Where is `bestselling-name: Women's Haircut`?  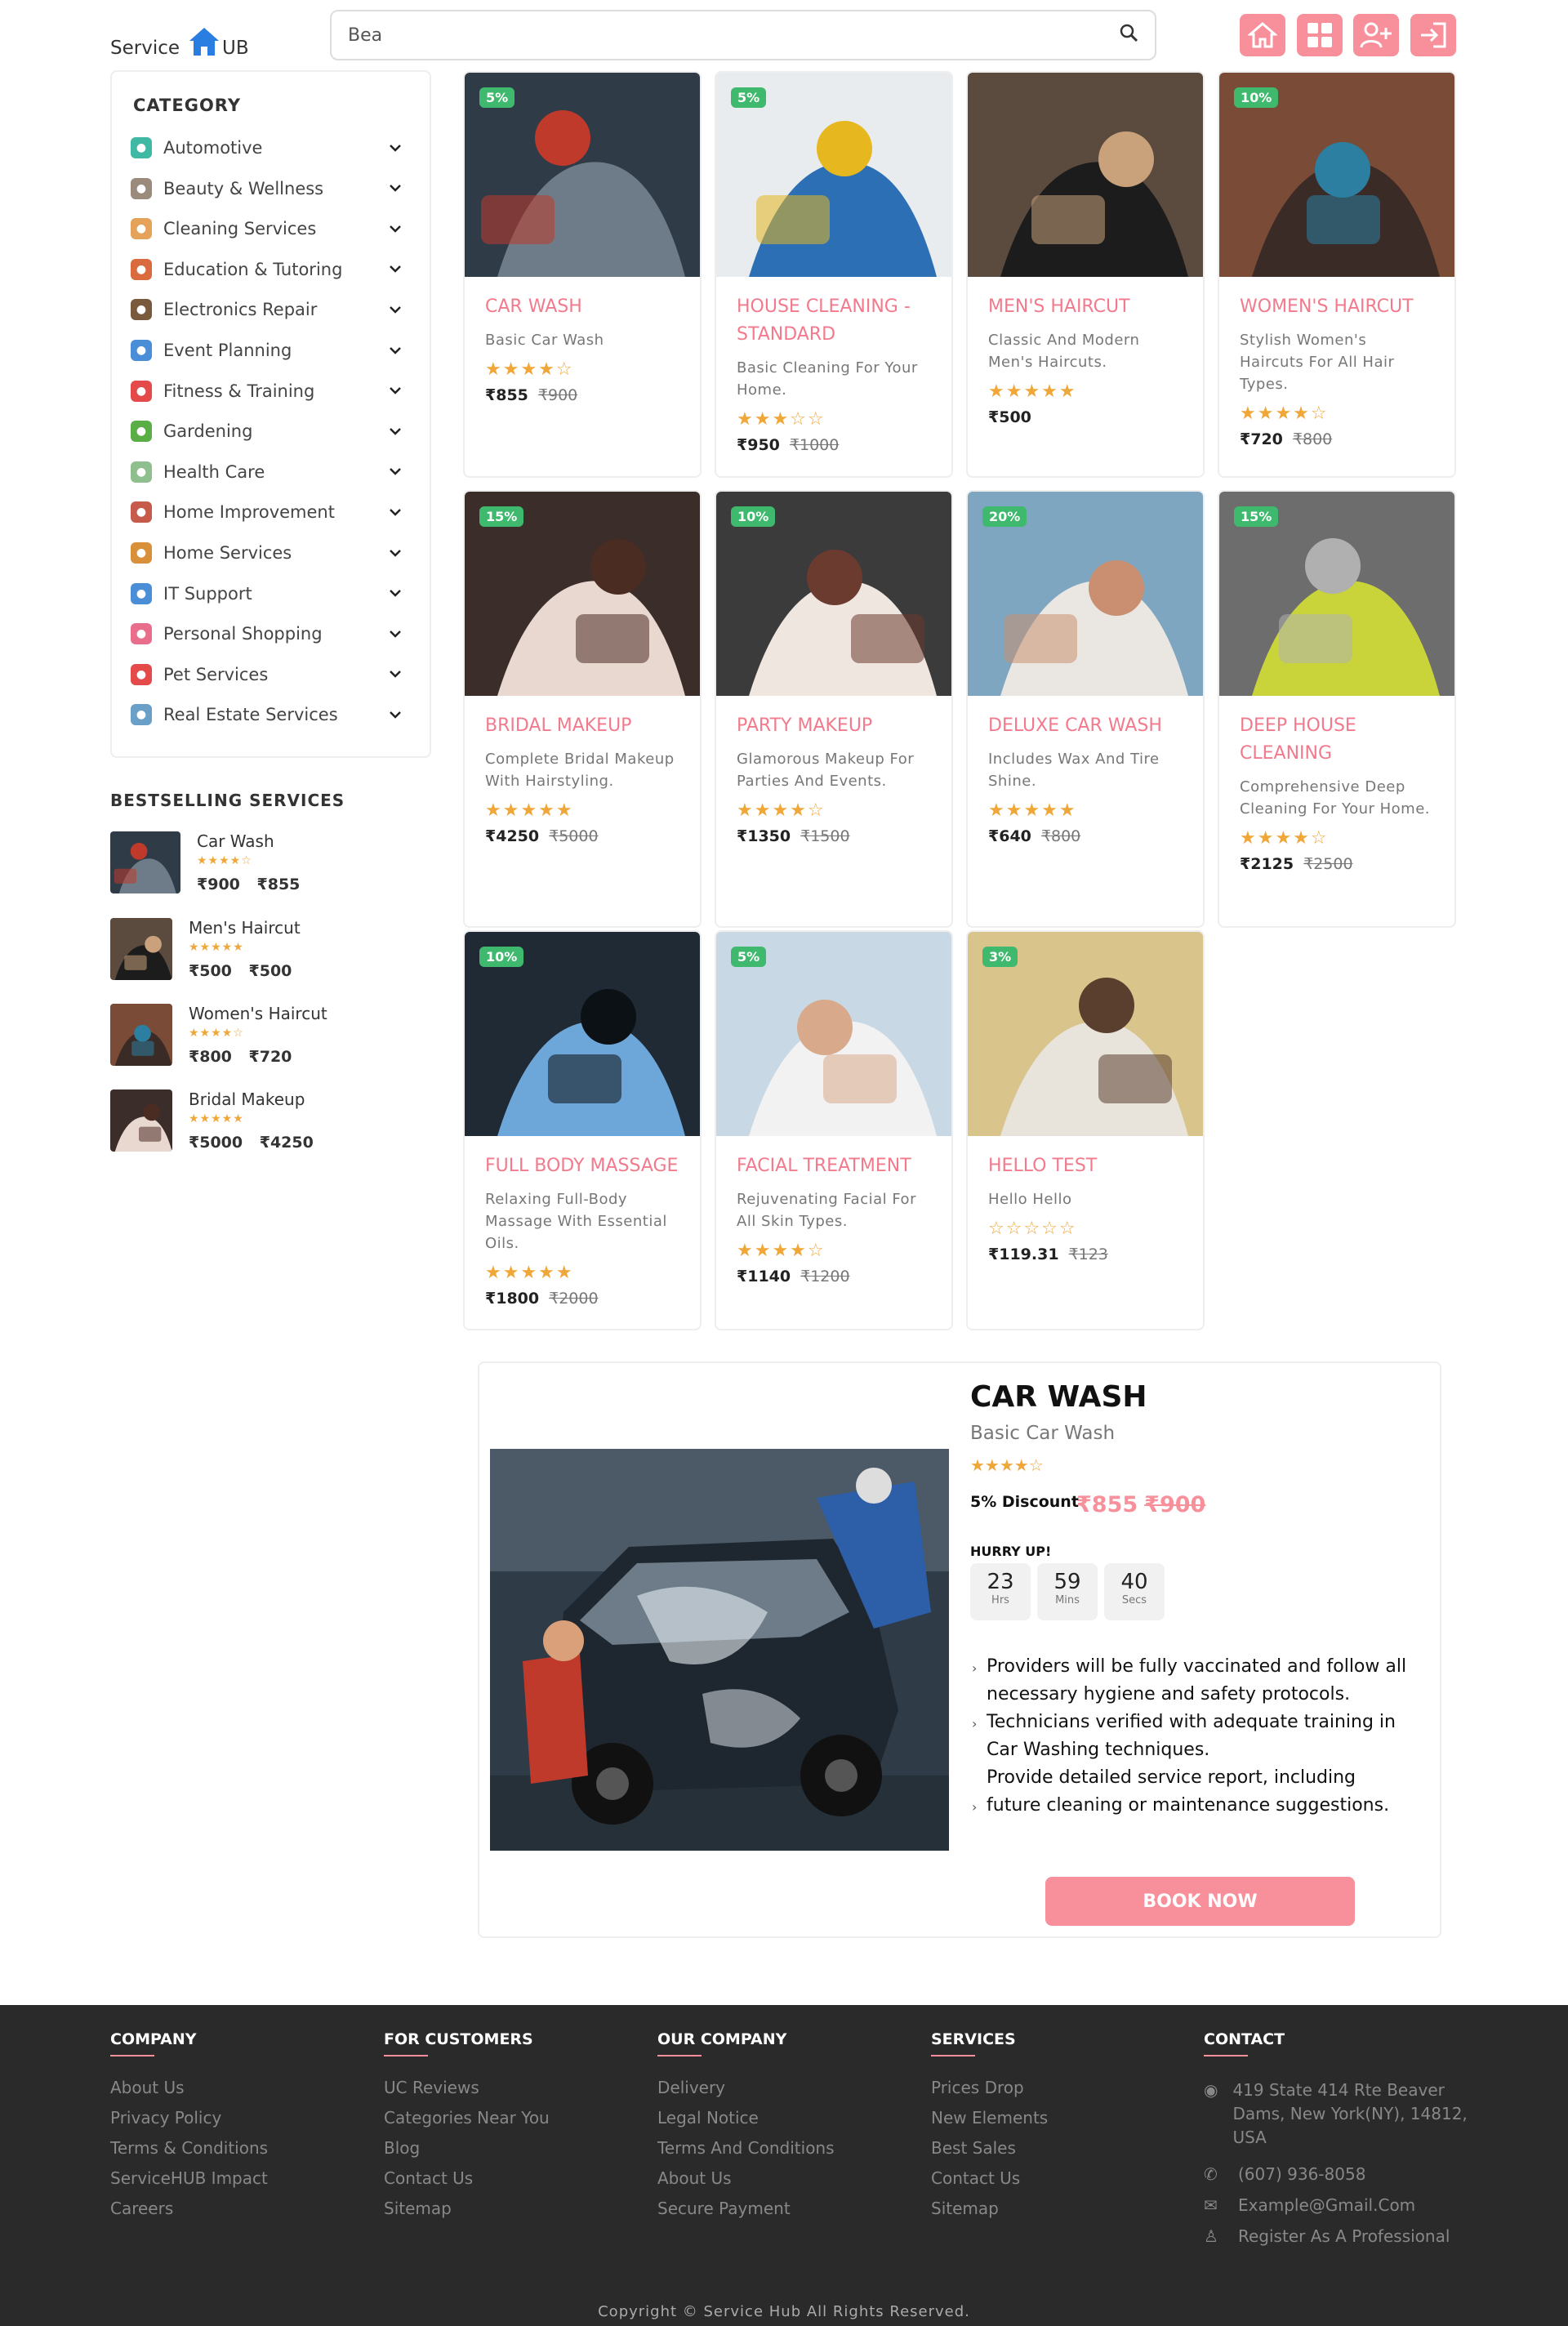 bestselling-name: Women's Haircut is located at coordinates (258, 1013).